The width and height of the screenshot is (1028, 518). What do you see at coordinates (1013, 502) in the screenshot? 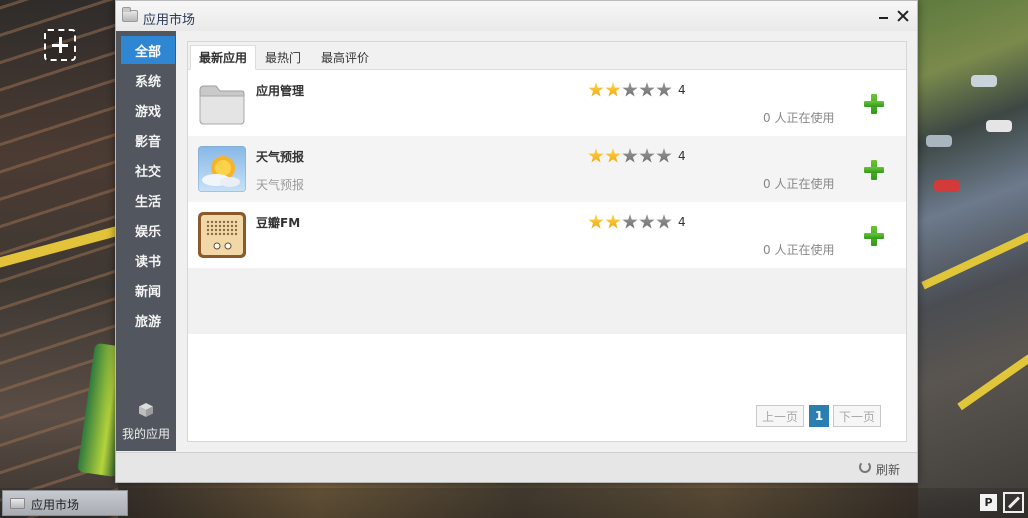
I see `show-desktop-icon` at bounding box center [1013, 502].